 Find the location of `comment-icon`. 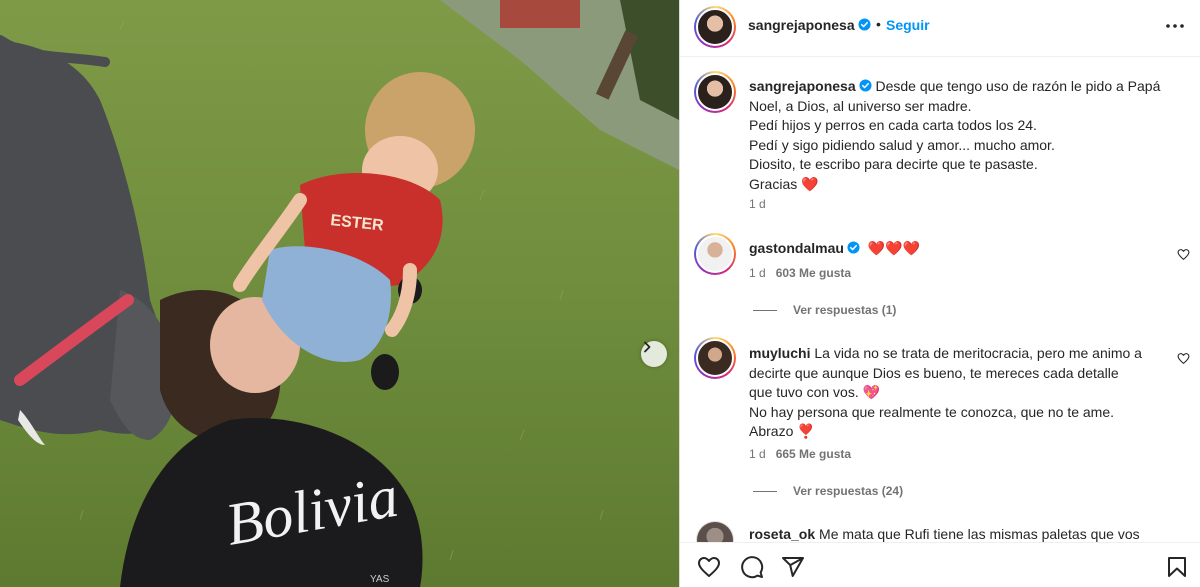

comment-icon is located at coordinates (752, 567).